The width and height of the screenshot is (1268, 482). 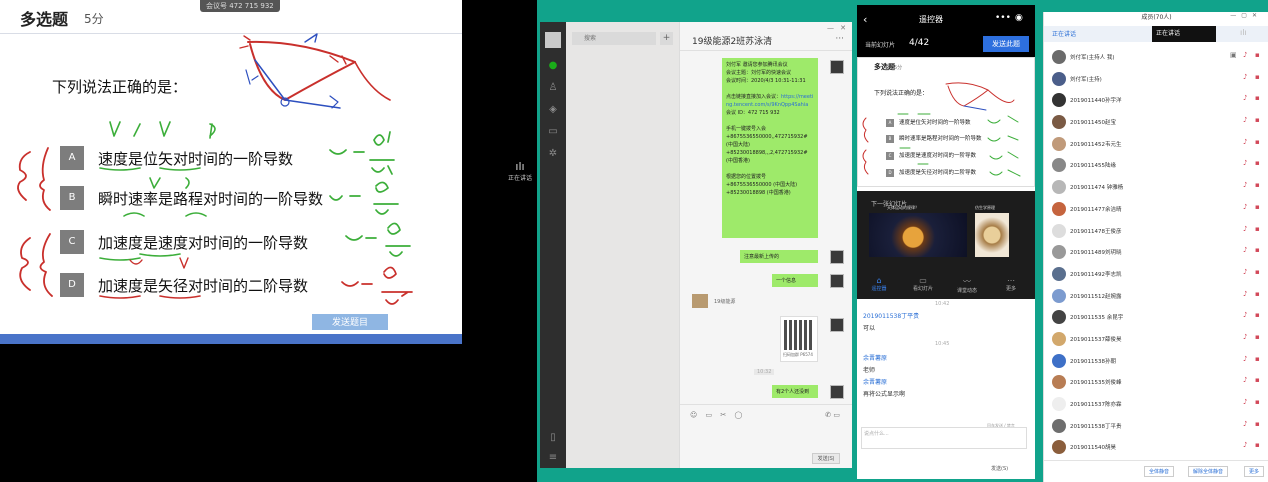 I want to click on input-toolbar-icons: ☺ ▭ ✂ ◯, so click(x=717, y=415).